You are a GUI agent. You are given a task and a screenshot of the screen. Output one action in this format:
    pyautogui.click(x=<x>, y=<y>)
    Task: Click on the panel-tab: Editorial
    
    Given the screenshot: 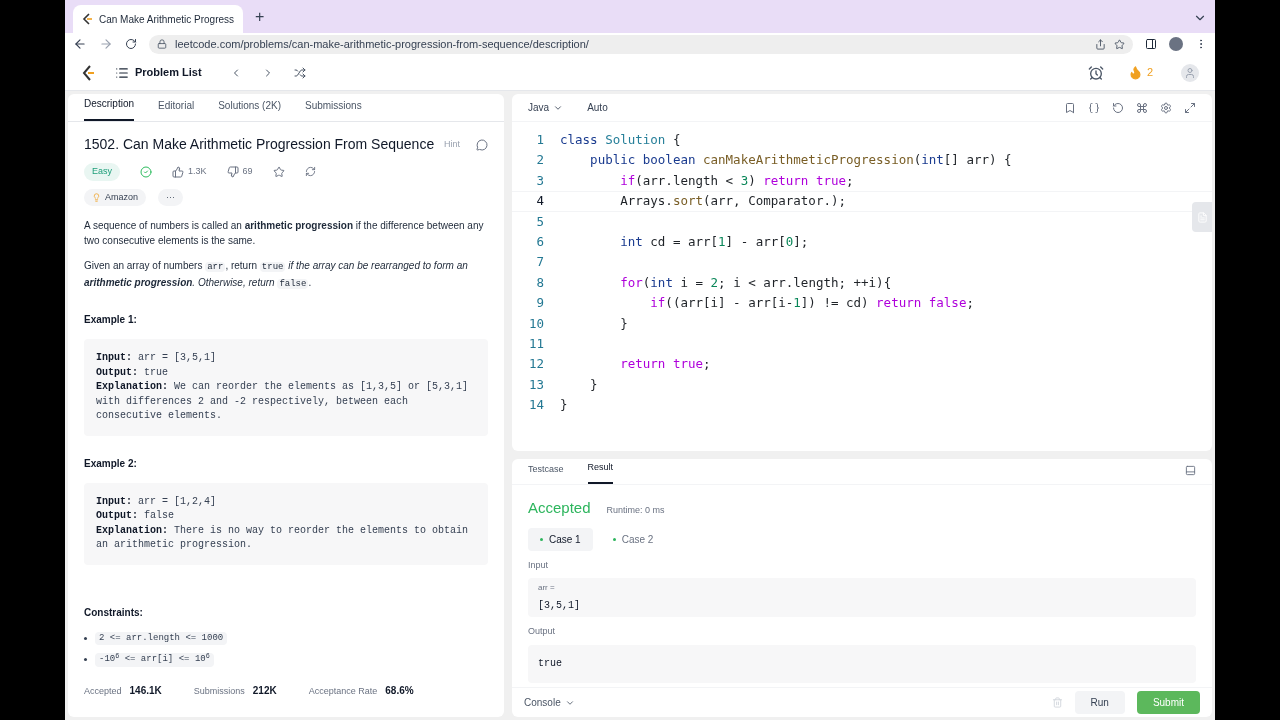 What is the action you would take?
    pyautogui.click(x=176, y=109)
    